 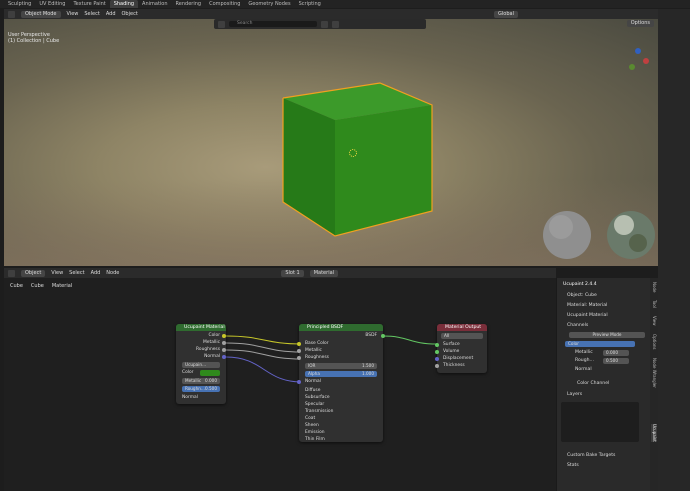 What do you see at coordinates (130, 14) in the screenshot?
I see `viewport-menu-object: Object` at bounding box center [130, 14].